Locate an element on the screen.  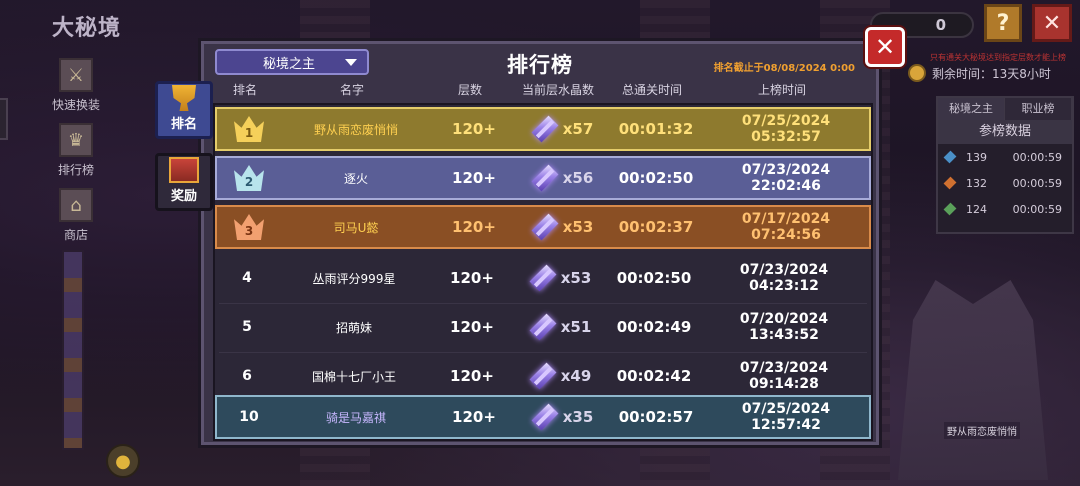
crystal-cell: x51 is located at coordinates (560, 327).